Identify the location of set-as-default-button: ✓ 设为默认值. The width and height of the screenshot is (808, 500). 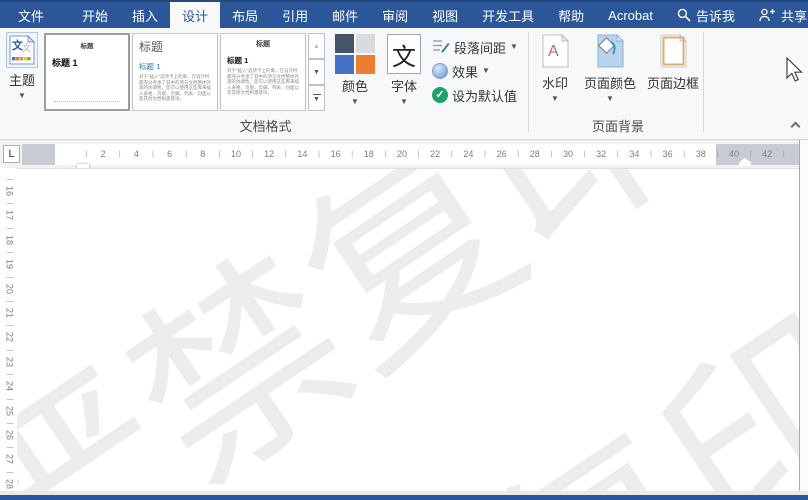
(474, 95).